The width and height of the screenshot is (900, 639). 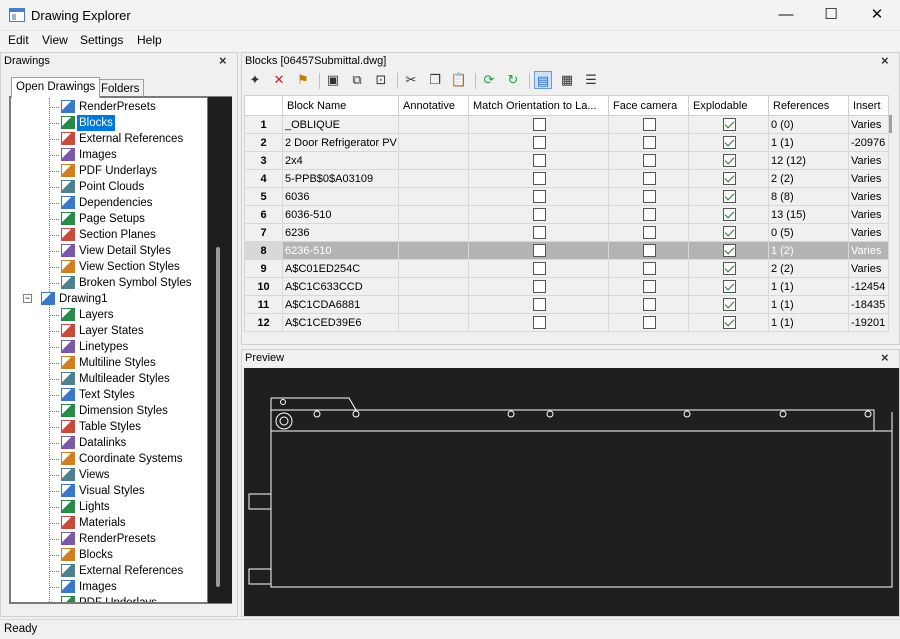 What do you see at coordinates (101, 40) in the screenshot?
I see `menu-settings: Settings` at bounding box center [101, 40].